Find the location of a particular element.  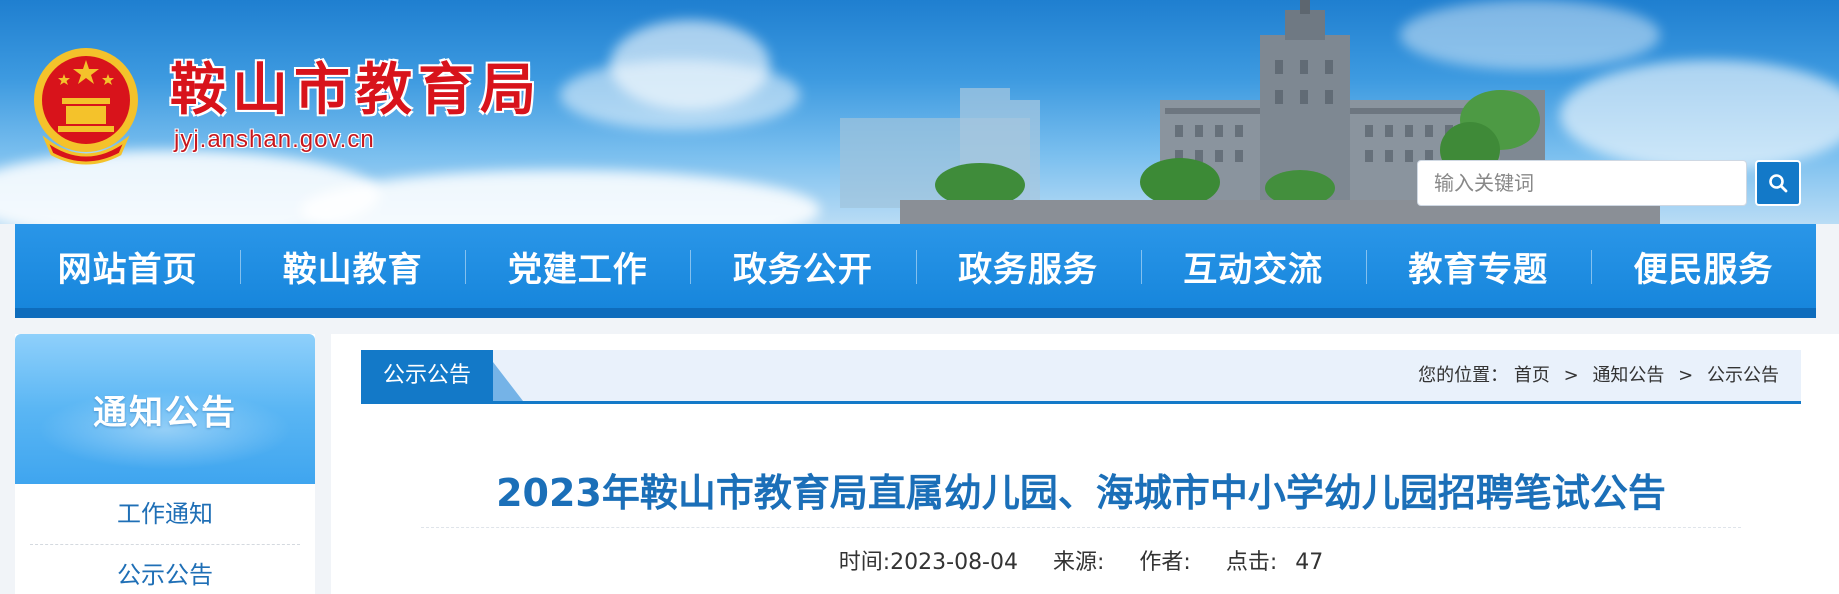

search-button is located at coordinates (1778, 183).